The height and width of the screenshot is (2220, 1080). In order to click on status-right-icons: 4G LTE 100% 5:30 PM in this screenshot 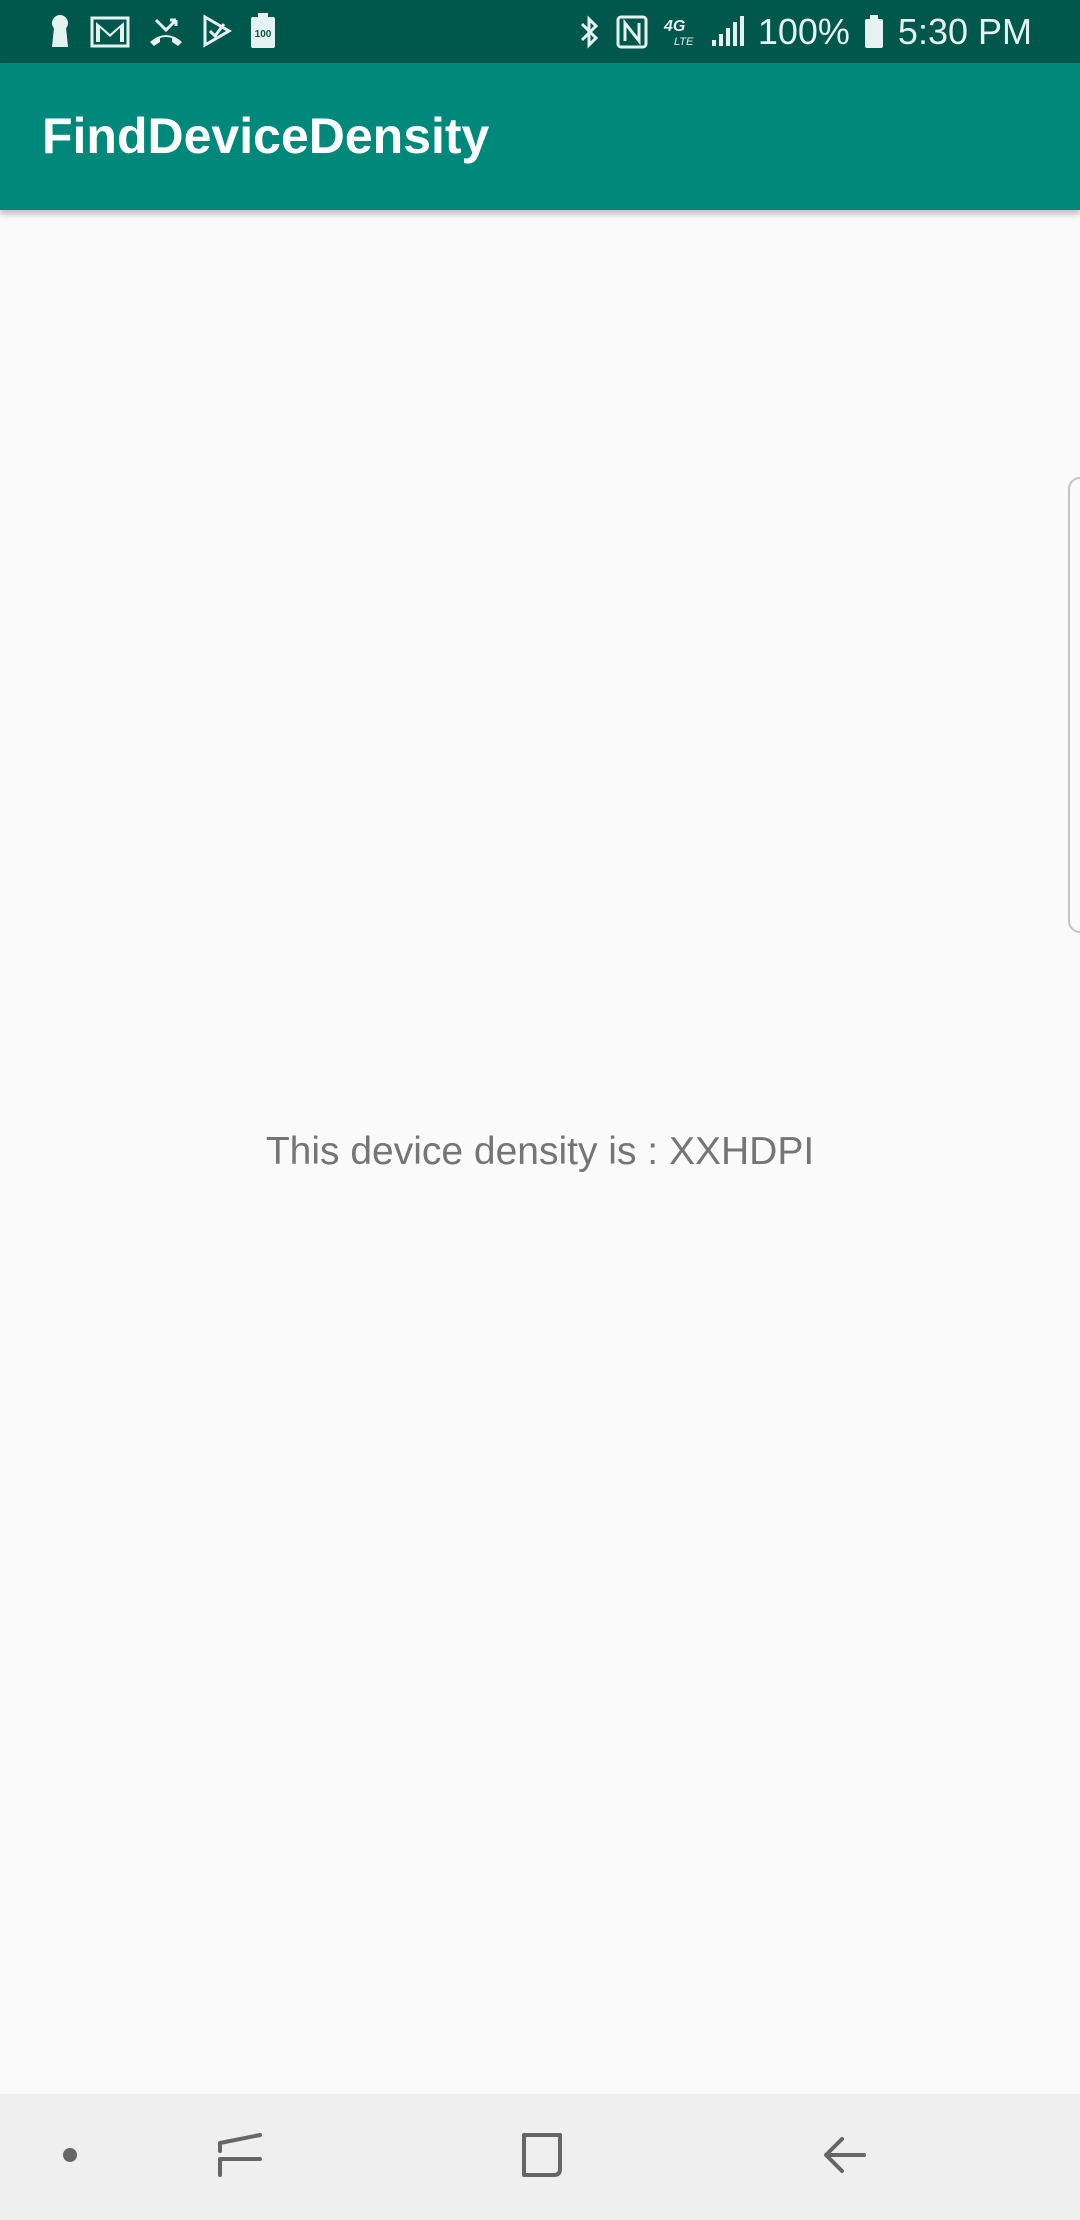, I will do `click(805, 32)`.